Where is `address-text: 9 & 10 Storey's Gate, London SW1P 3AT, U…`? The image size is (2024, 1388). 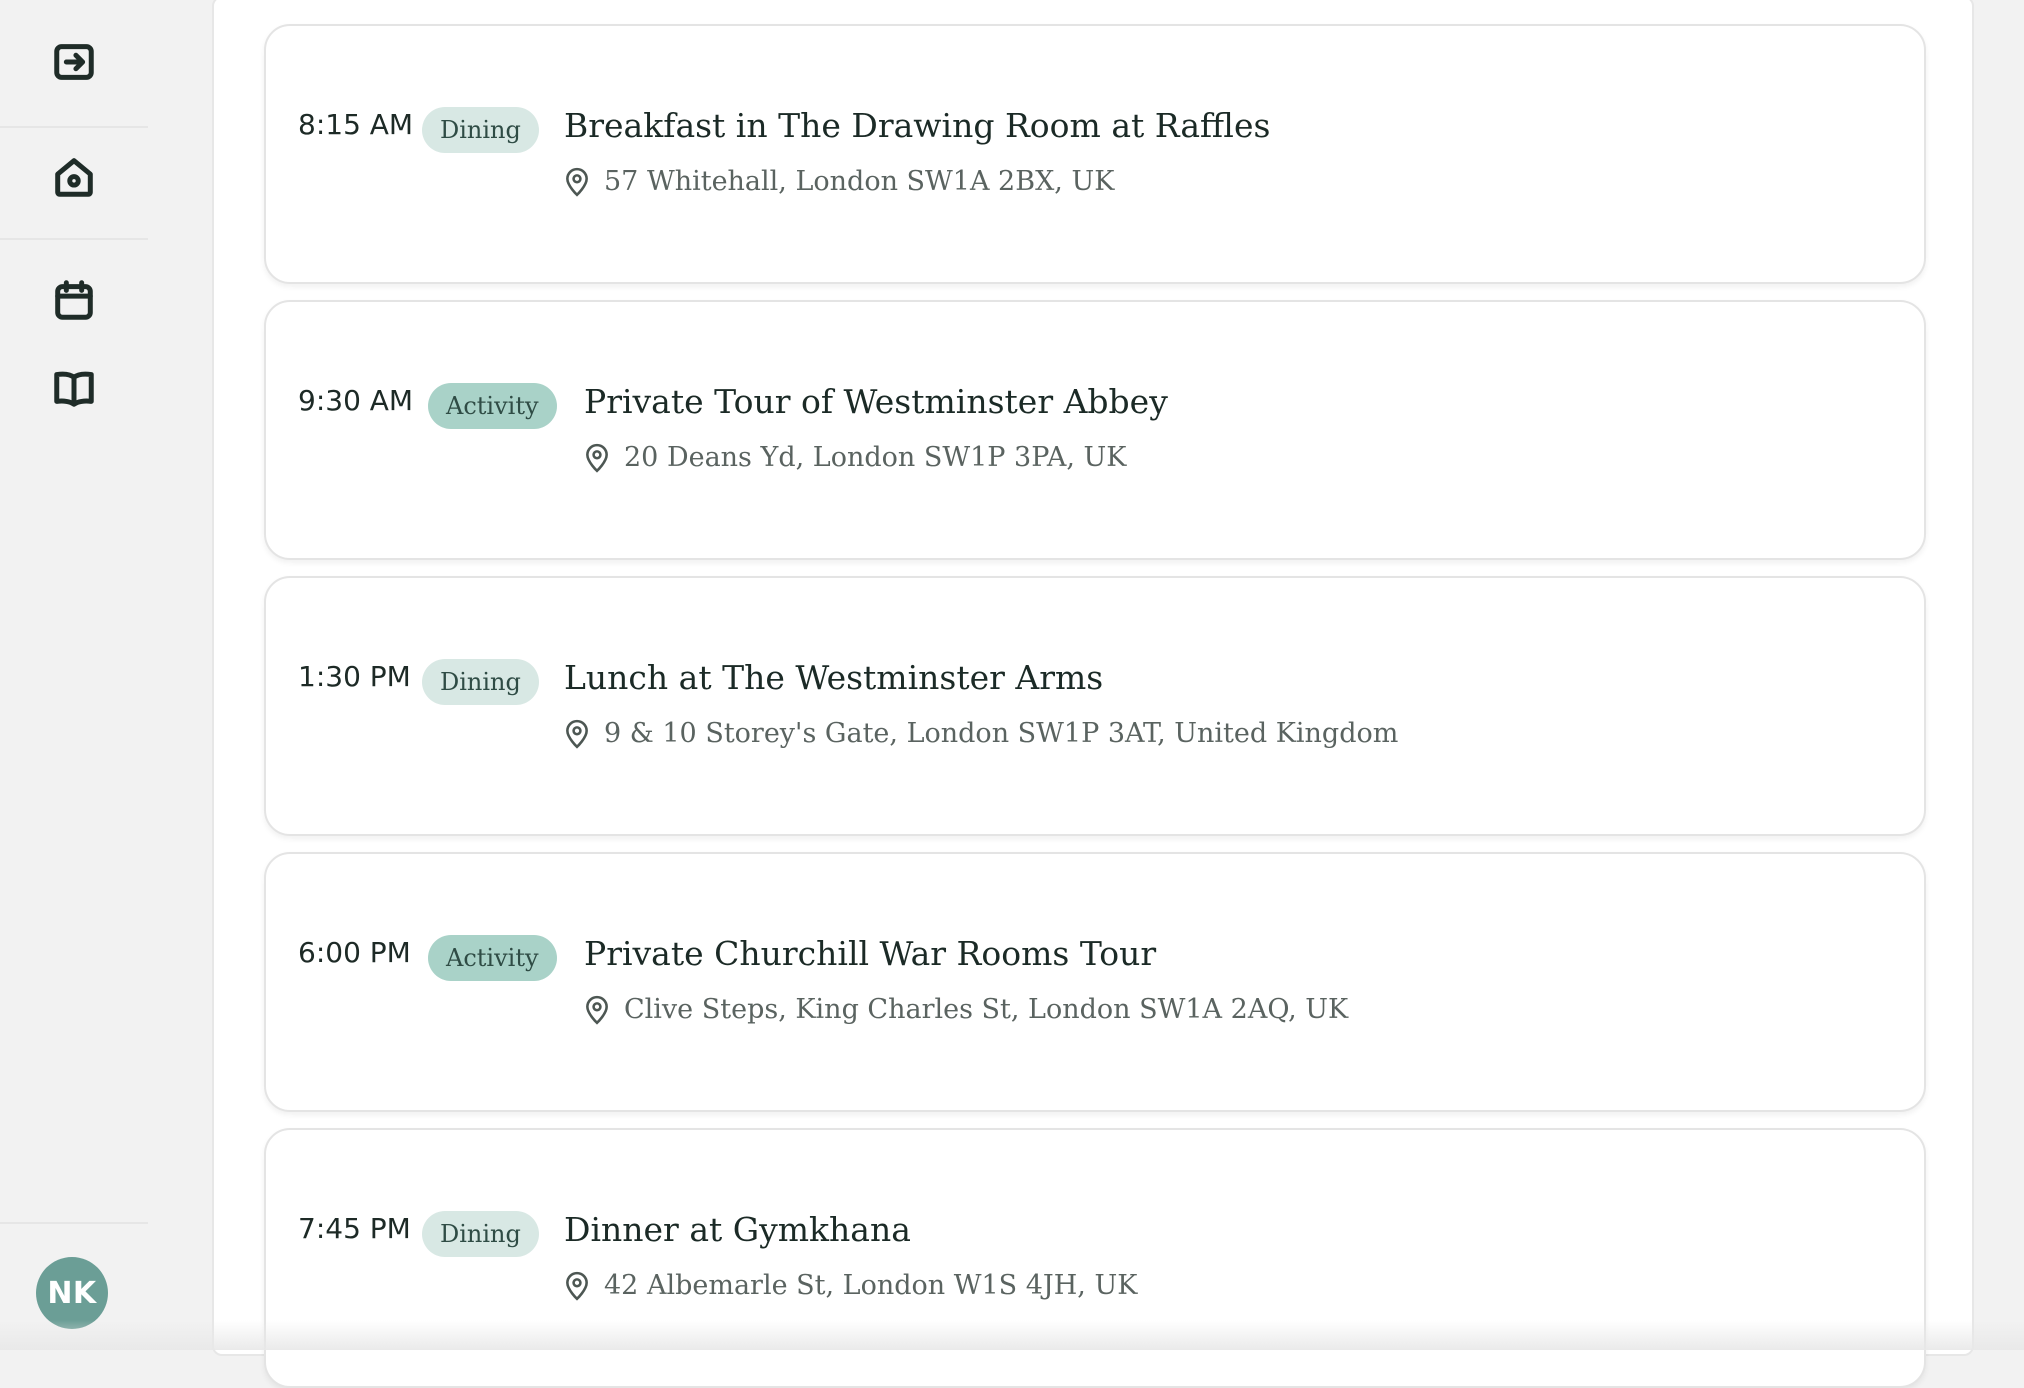 address-text: 9 & 10 Storey's Gate, London SW1P 3AT, U… is located at coordinates (1001, 733).